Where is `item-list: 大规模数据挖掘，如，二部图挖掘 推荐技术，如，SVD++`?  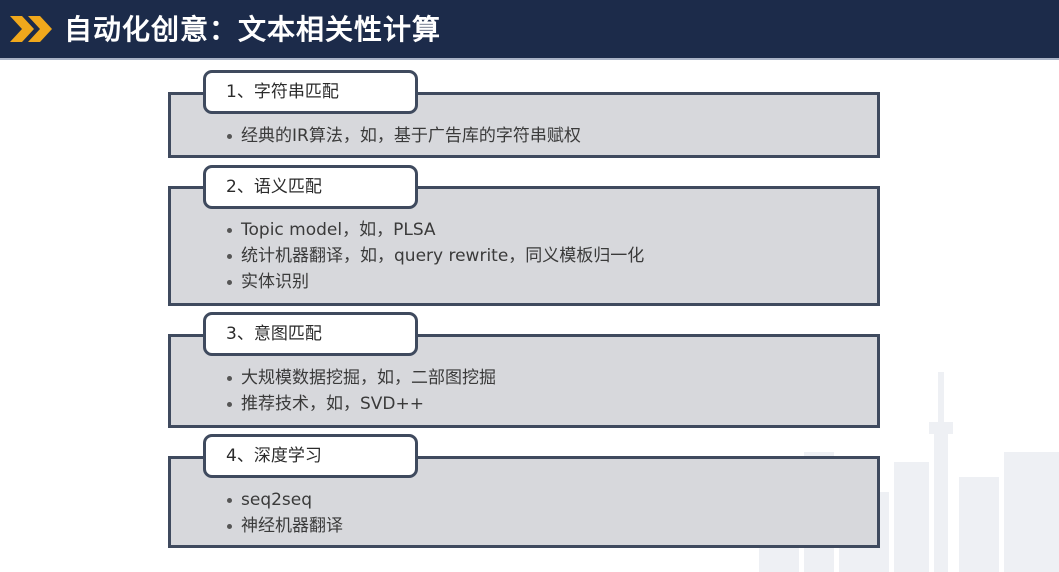 item-list: 大规模数据挖掘，如，二部图挖掘 推荐技术，如，SVD++ is located at coordinates (361, 391).